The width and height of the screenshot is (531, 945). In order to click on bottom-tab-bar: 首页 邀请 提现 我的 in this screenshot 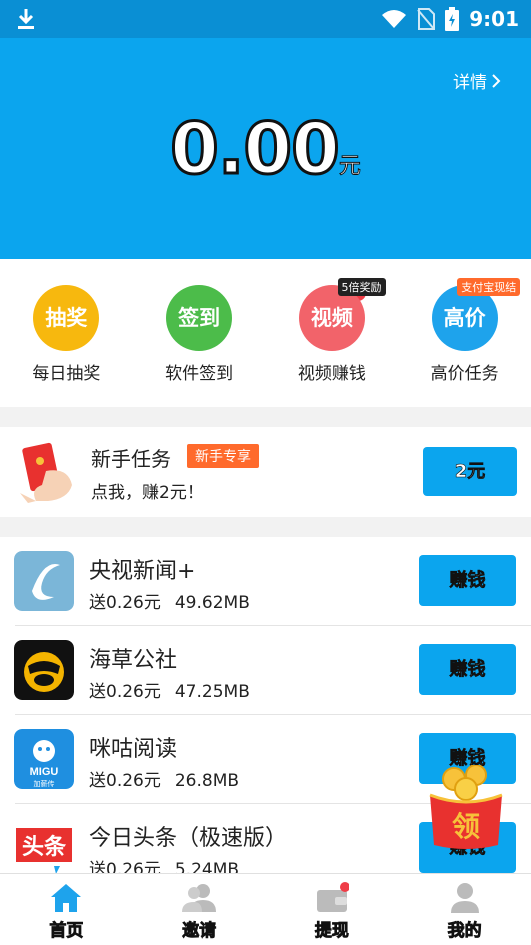, I will do `click(265, 909)`.